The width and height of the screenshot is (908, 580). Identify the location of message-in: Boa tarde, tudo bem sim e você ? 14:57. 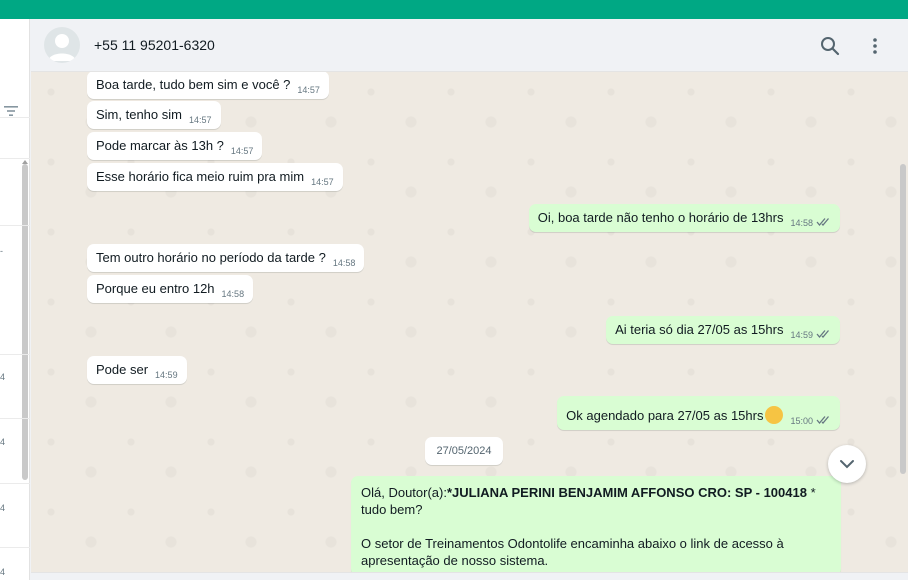
(208, 85).